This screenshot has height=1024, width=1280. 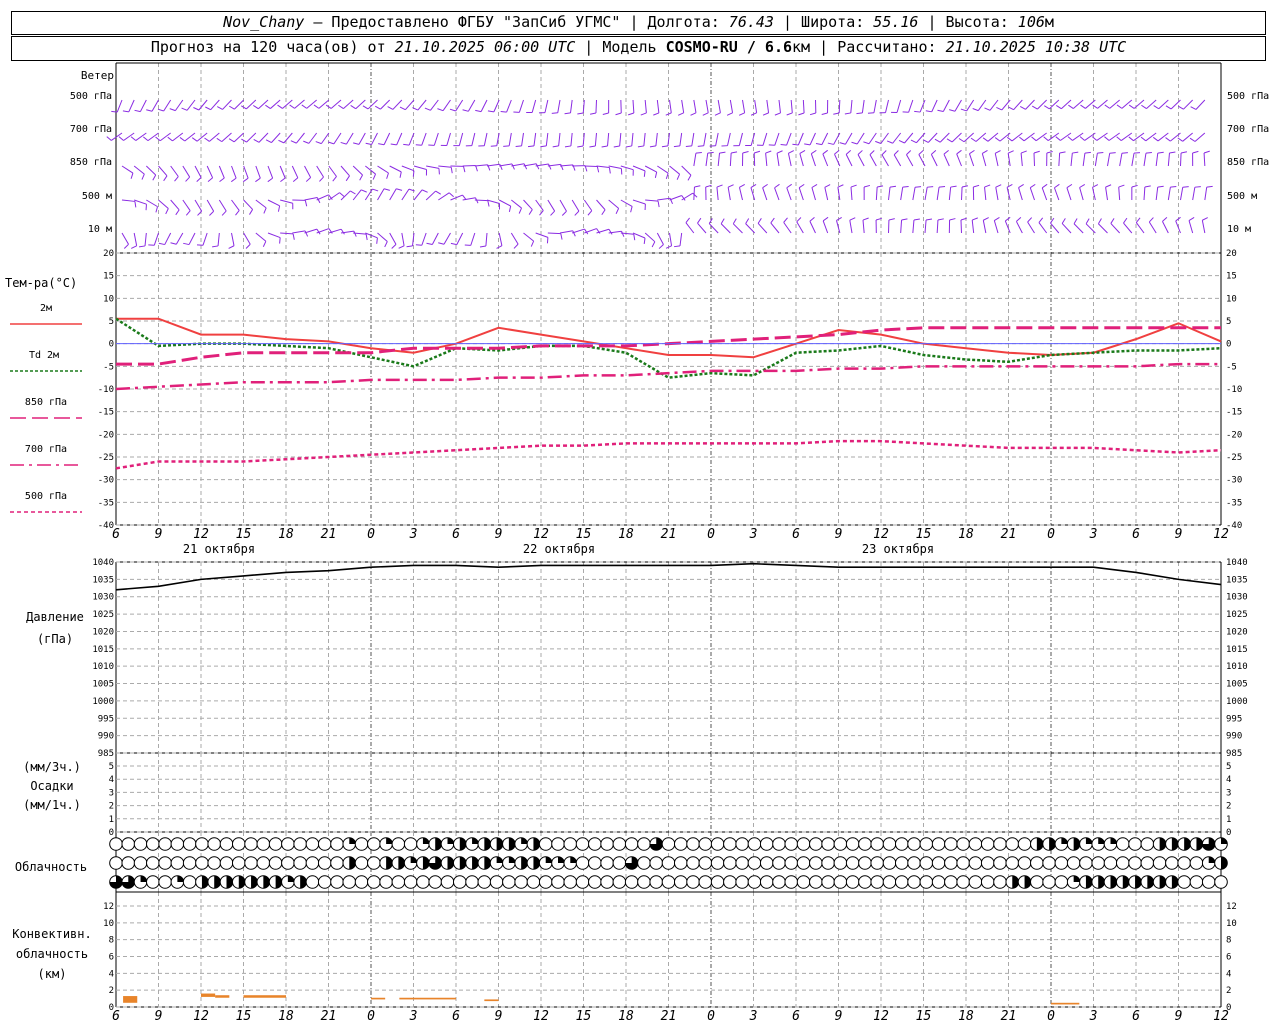 What do you see at coordinates (966, 534) in the screenshot?
I see `hour-tick: 18` at bounding box center [966, 534].